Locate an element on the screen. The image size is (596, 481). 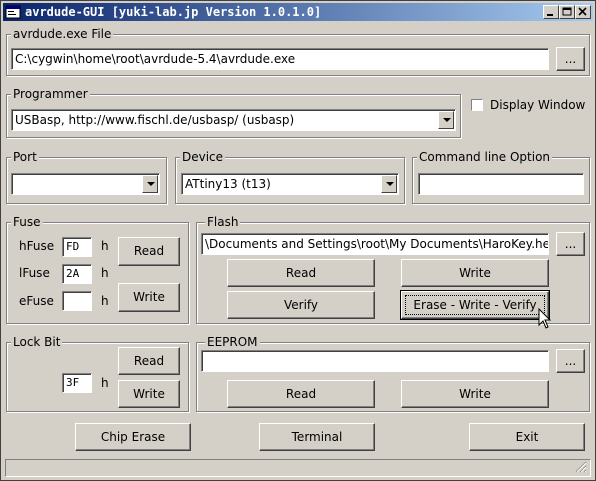
lfuse-label: lFuse is located at coordinates (34, 273).